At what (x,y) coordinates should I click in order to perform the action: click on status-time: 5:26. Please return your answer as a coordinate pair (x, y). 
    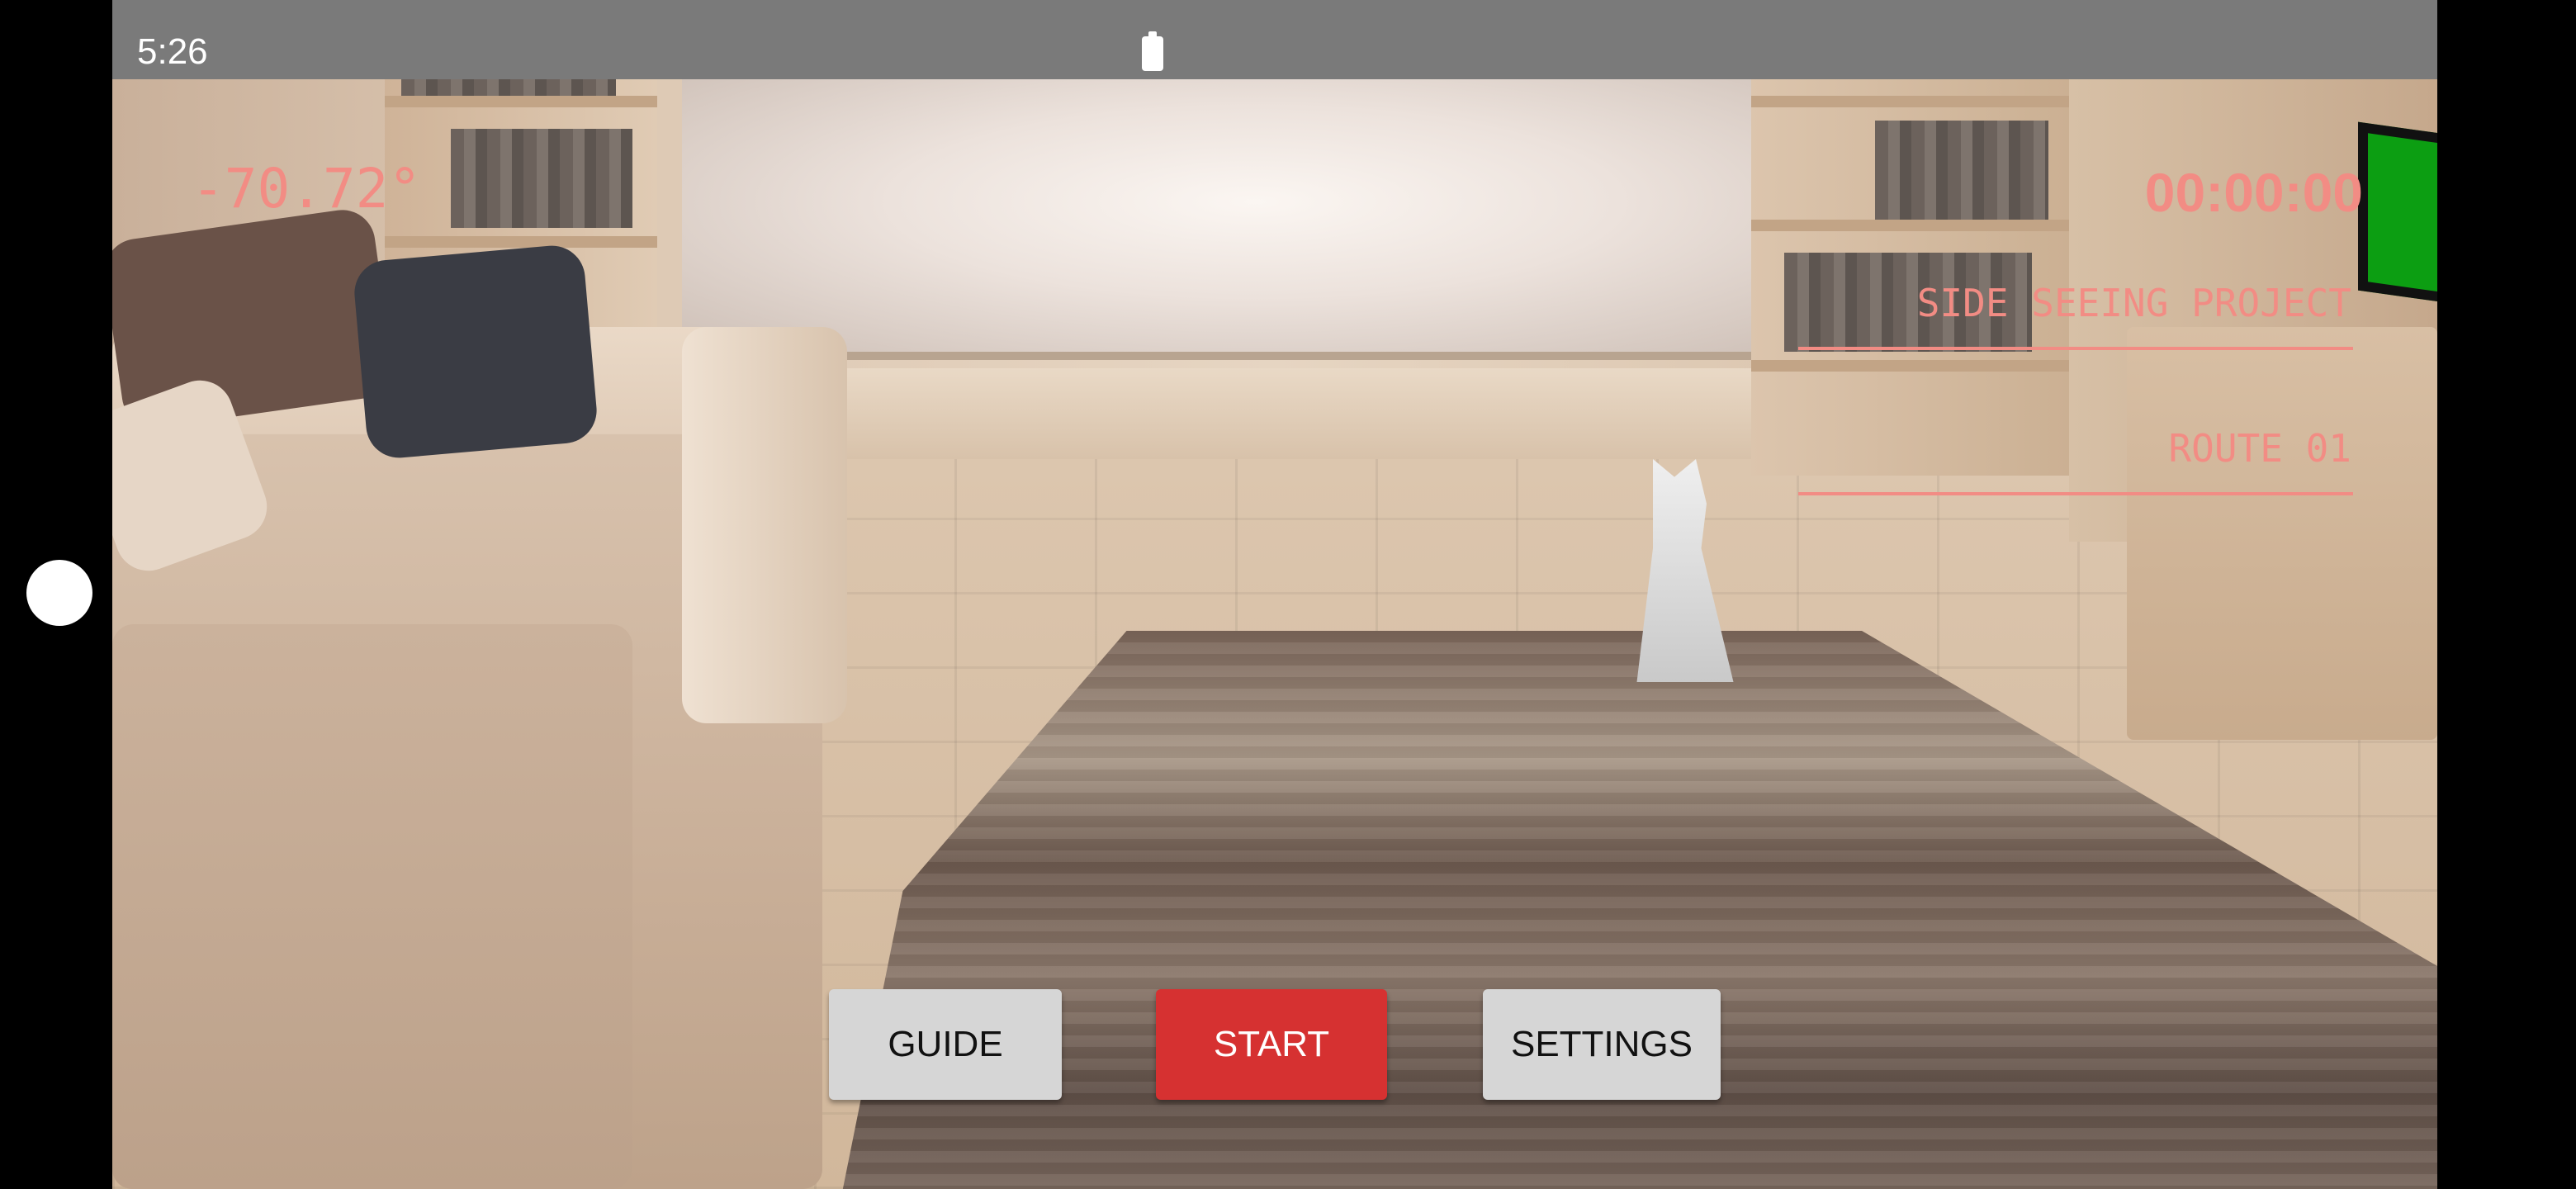
    Looking at the image, I should click on (172, 51).